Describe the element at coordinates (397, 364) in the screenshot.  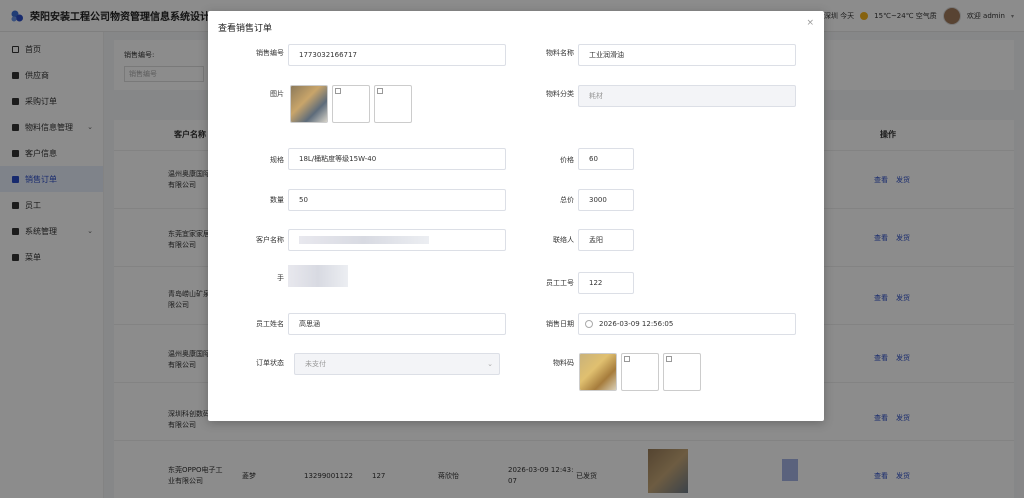
I see `order-status-select: 未支付 ⌄` at that location.